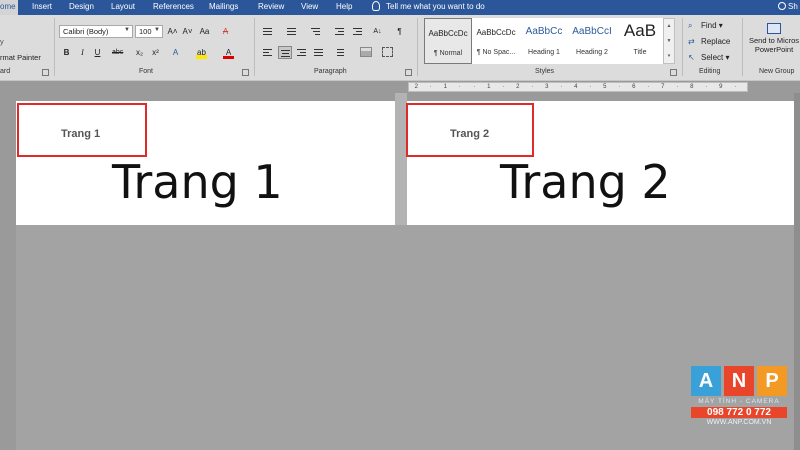  I want to click on font-name-combo: Calibri (Body) ▼, so click(96, 31).